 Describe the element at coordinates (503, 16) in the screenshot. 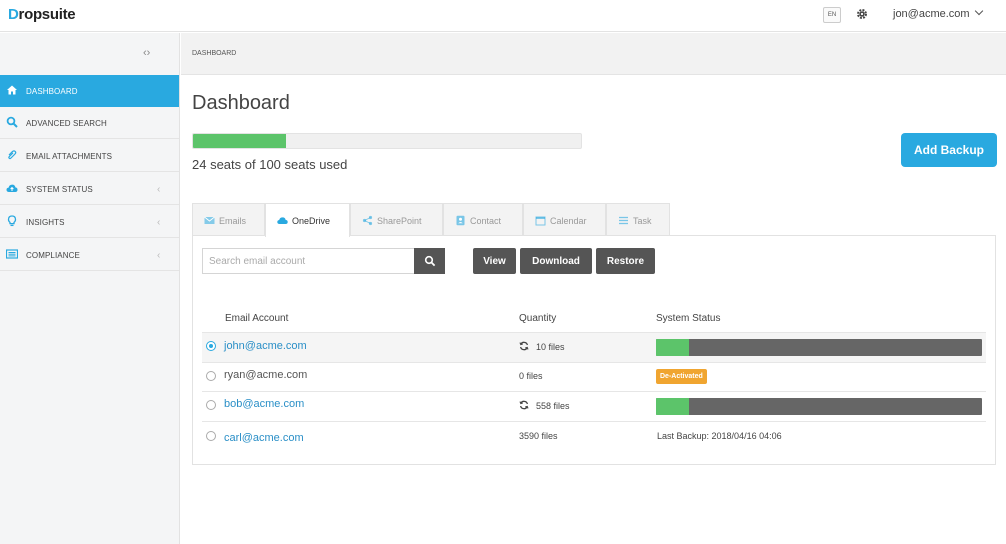

I see `top-bar: Dropsuite EN jon@acme.com` at that location.